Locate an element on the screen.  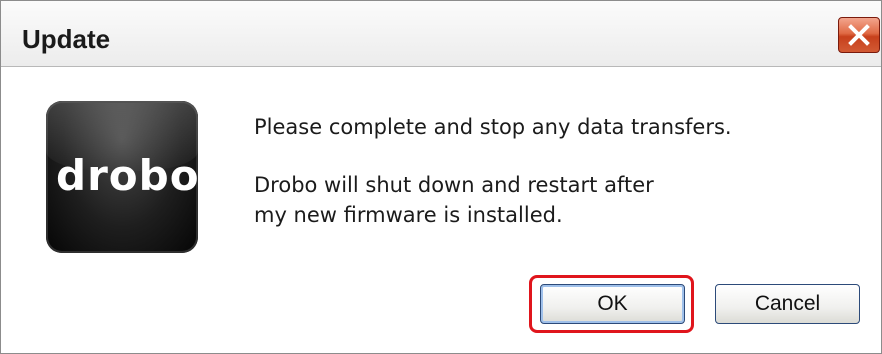
message-line-2: Drobo will shut down and restart after is located at coordinates (454, 185).